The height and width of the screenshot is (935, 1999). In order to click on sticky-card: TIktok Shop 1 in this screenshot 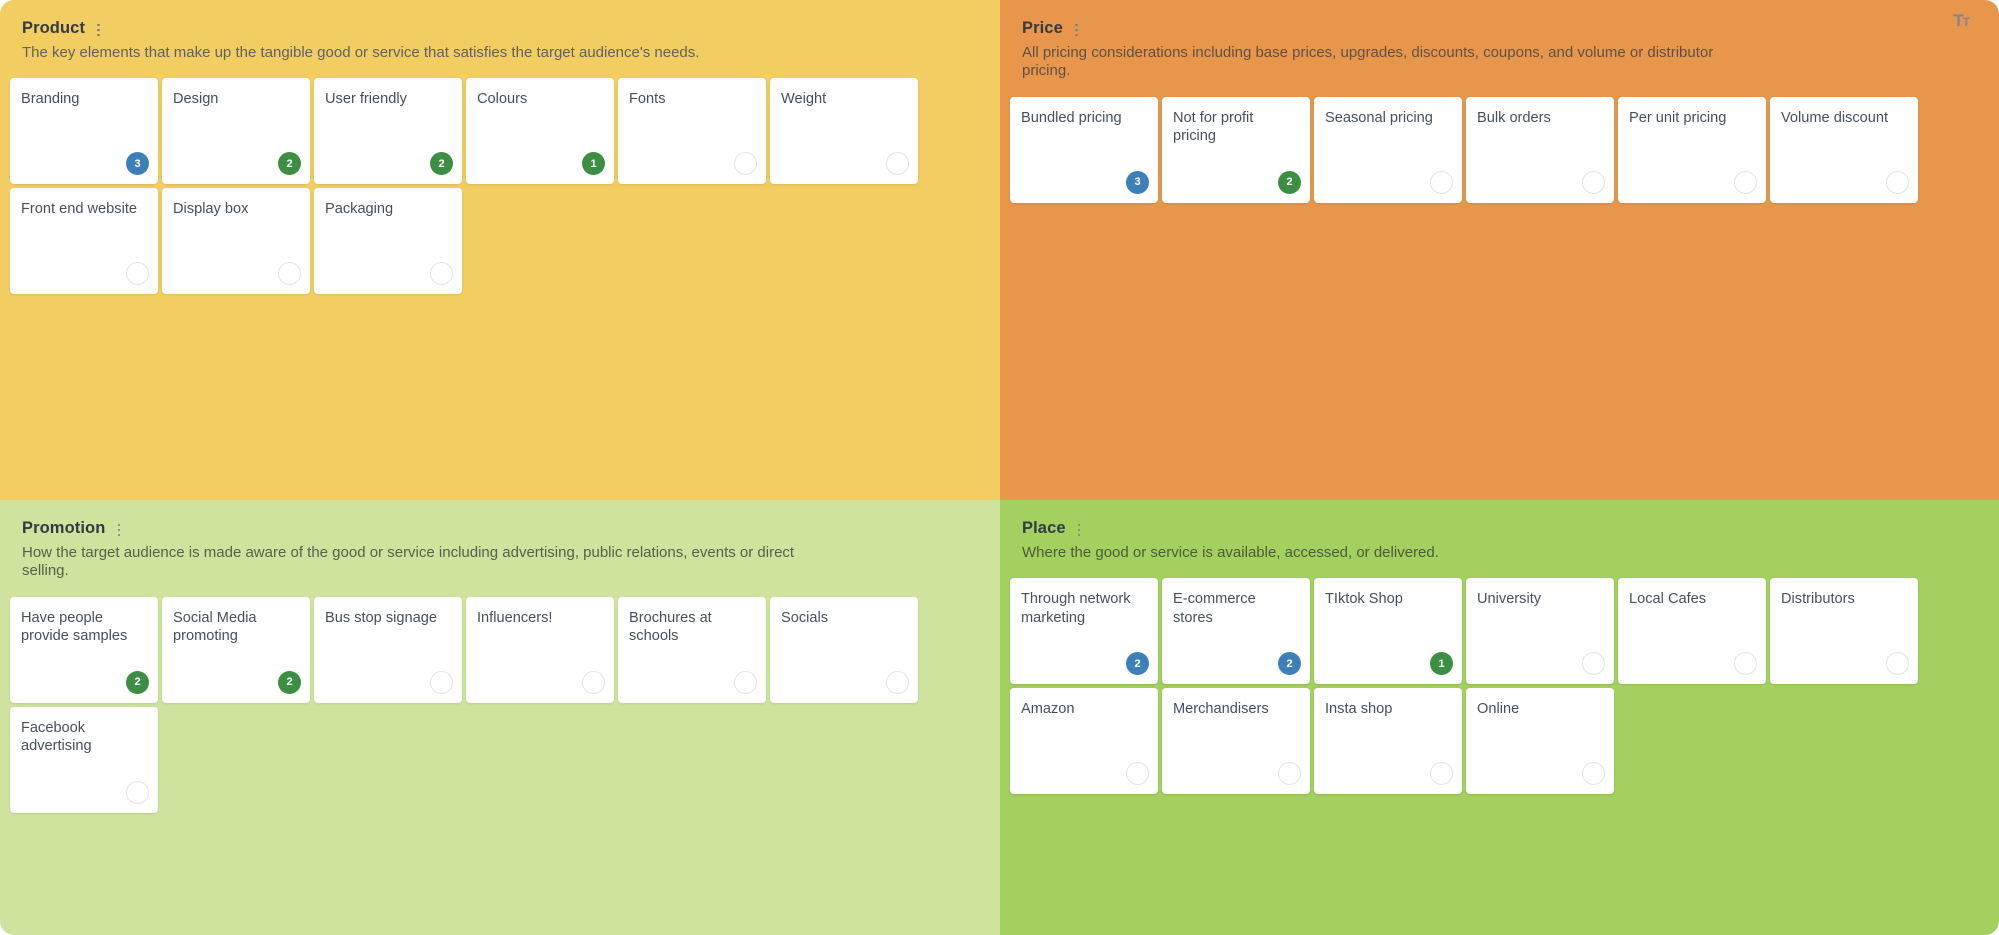, I will do `click(1388, 631)`.